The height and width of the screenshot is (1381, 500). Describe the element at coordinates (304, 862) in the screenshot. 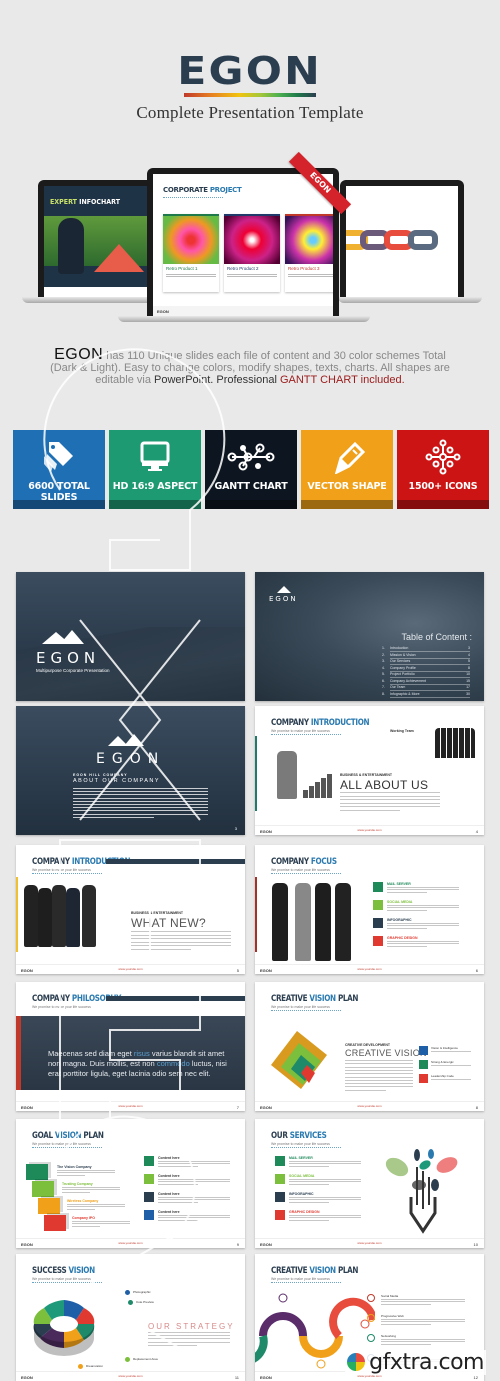

I see `slide-title: COMPANY FOCUS` at that location.